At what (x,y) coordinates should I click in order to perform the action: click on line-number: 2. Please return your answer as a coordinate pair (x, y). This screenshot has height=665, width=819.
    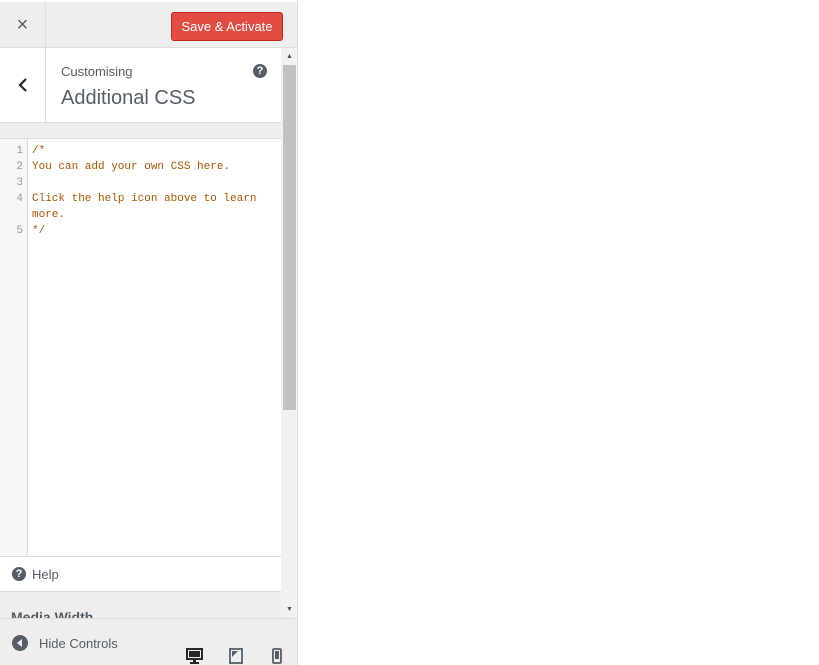
    Looking at the image, I should click on (19, 167).